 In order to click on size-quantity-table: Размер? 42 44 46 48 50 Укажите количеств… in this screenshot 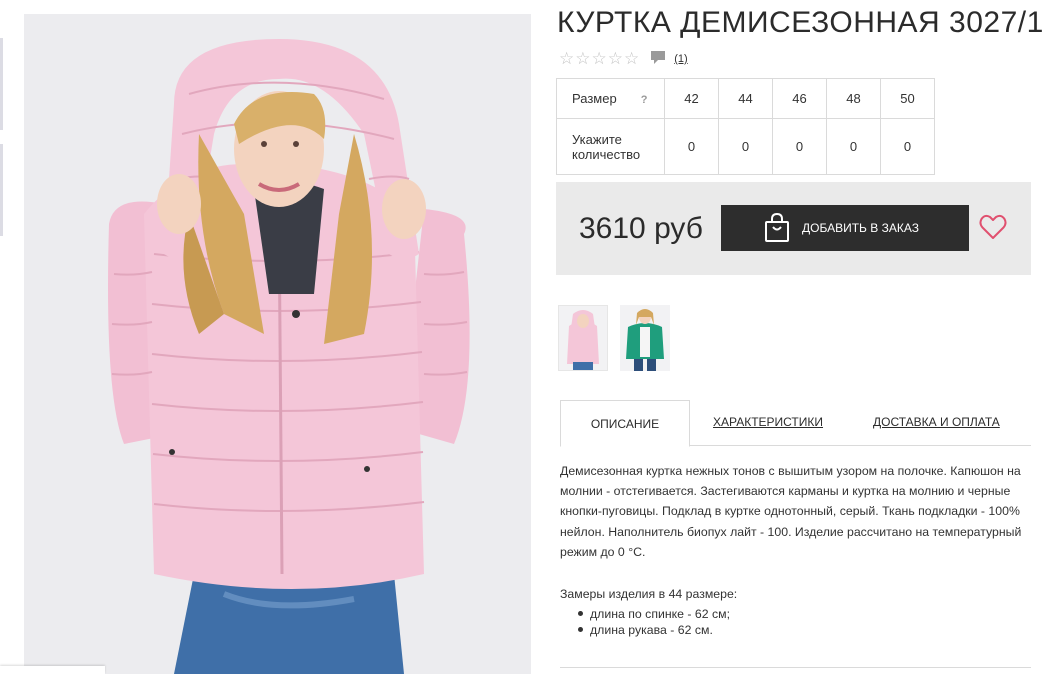, I will do `click(745, 126)`.